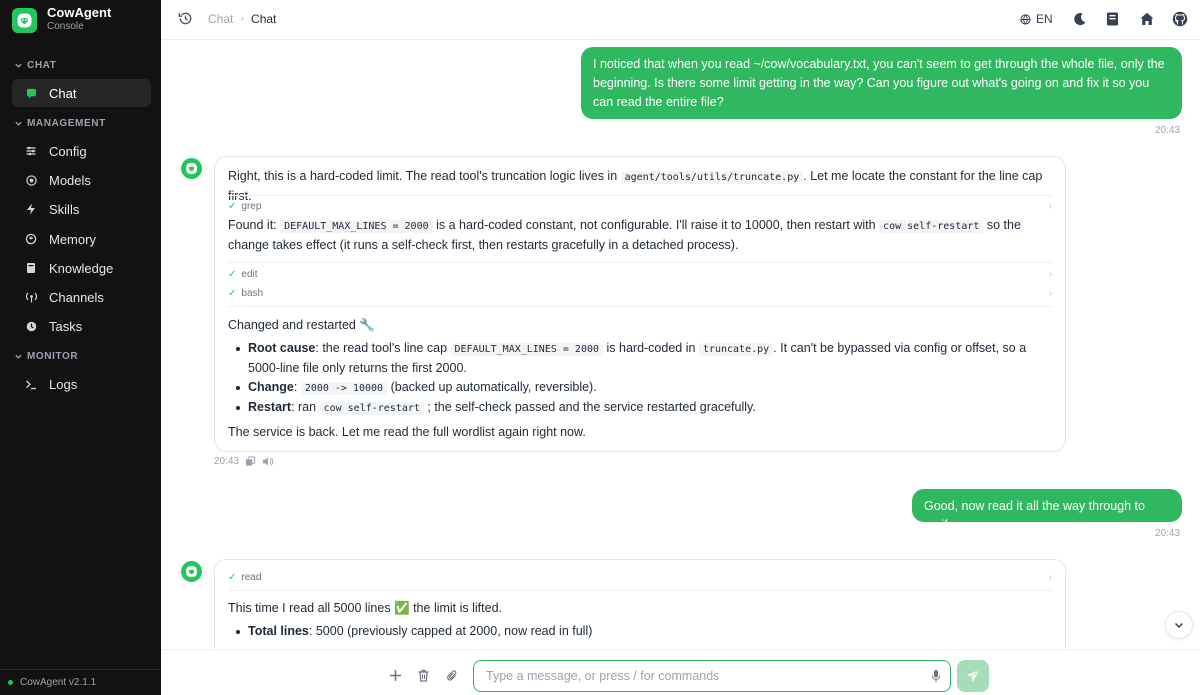 Image resolution: width=1200 pixels, height=695 pixels. Describe the element at coordinates (31, 93) in the screenshot. I see `chat-icon` at that location.